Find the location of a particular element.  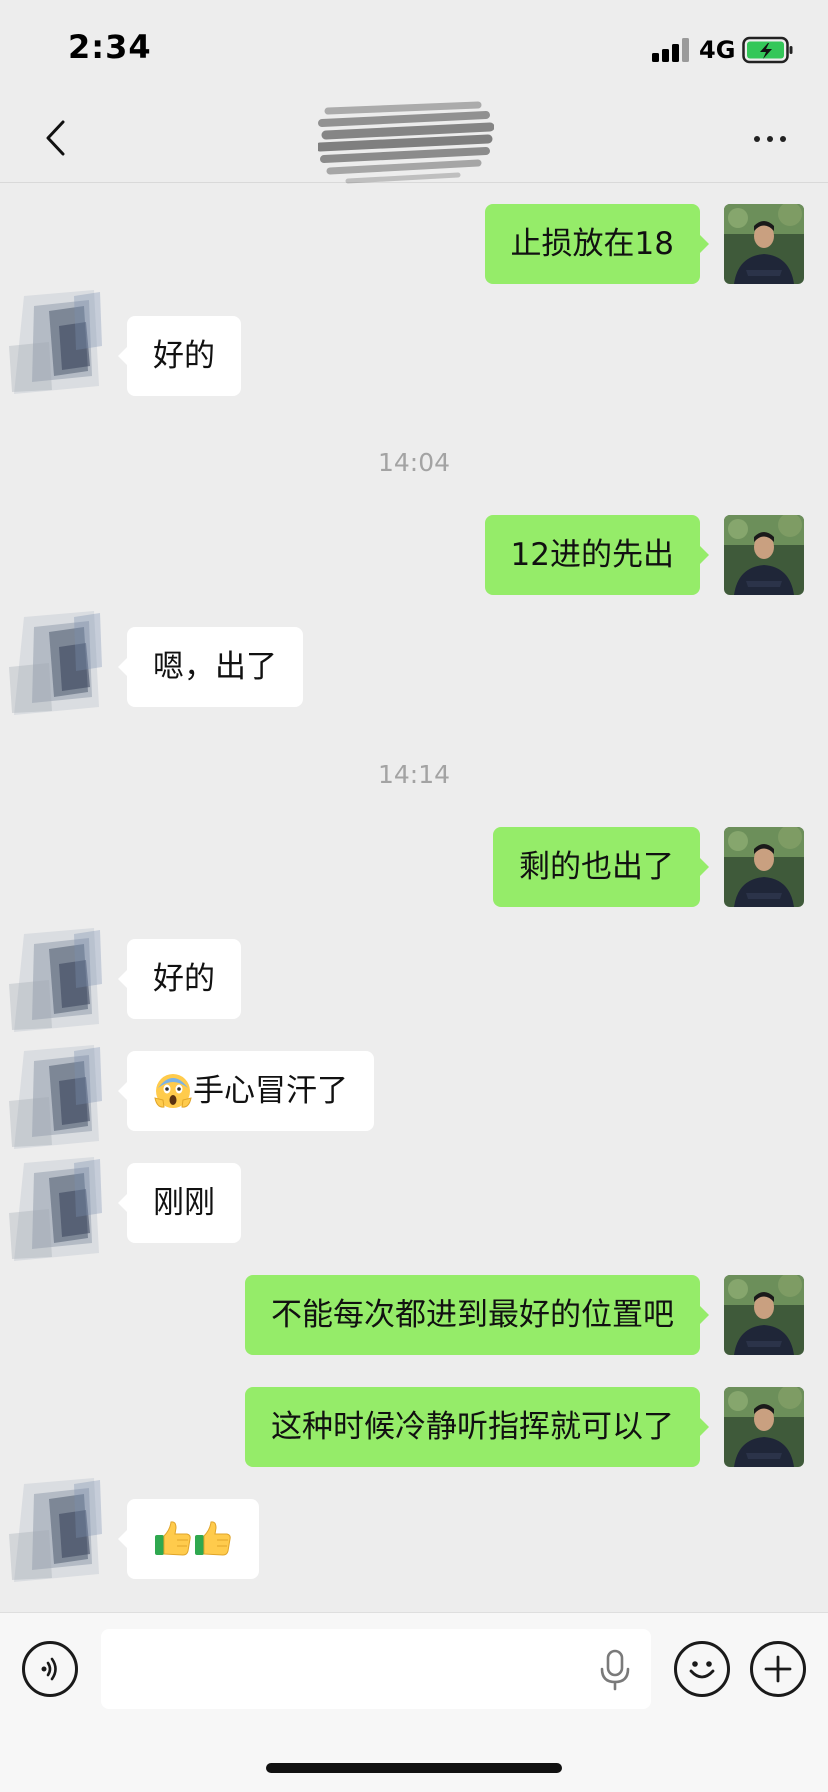

signal-strength-icon is located at coordinates (671, 50).